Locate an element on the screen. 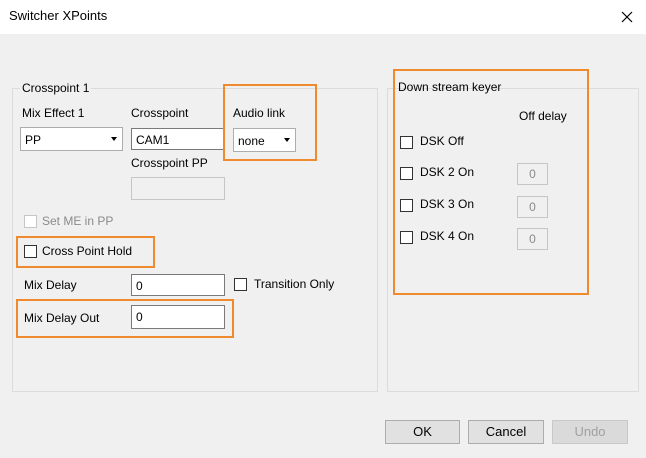  dsk-3-delay-field: 0 is located at coordinates (532, 207).